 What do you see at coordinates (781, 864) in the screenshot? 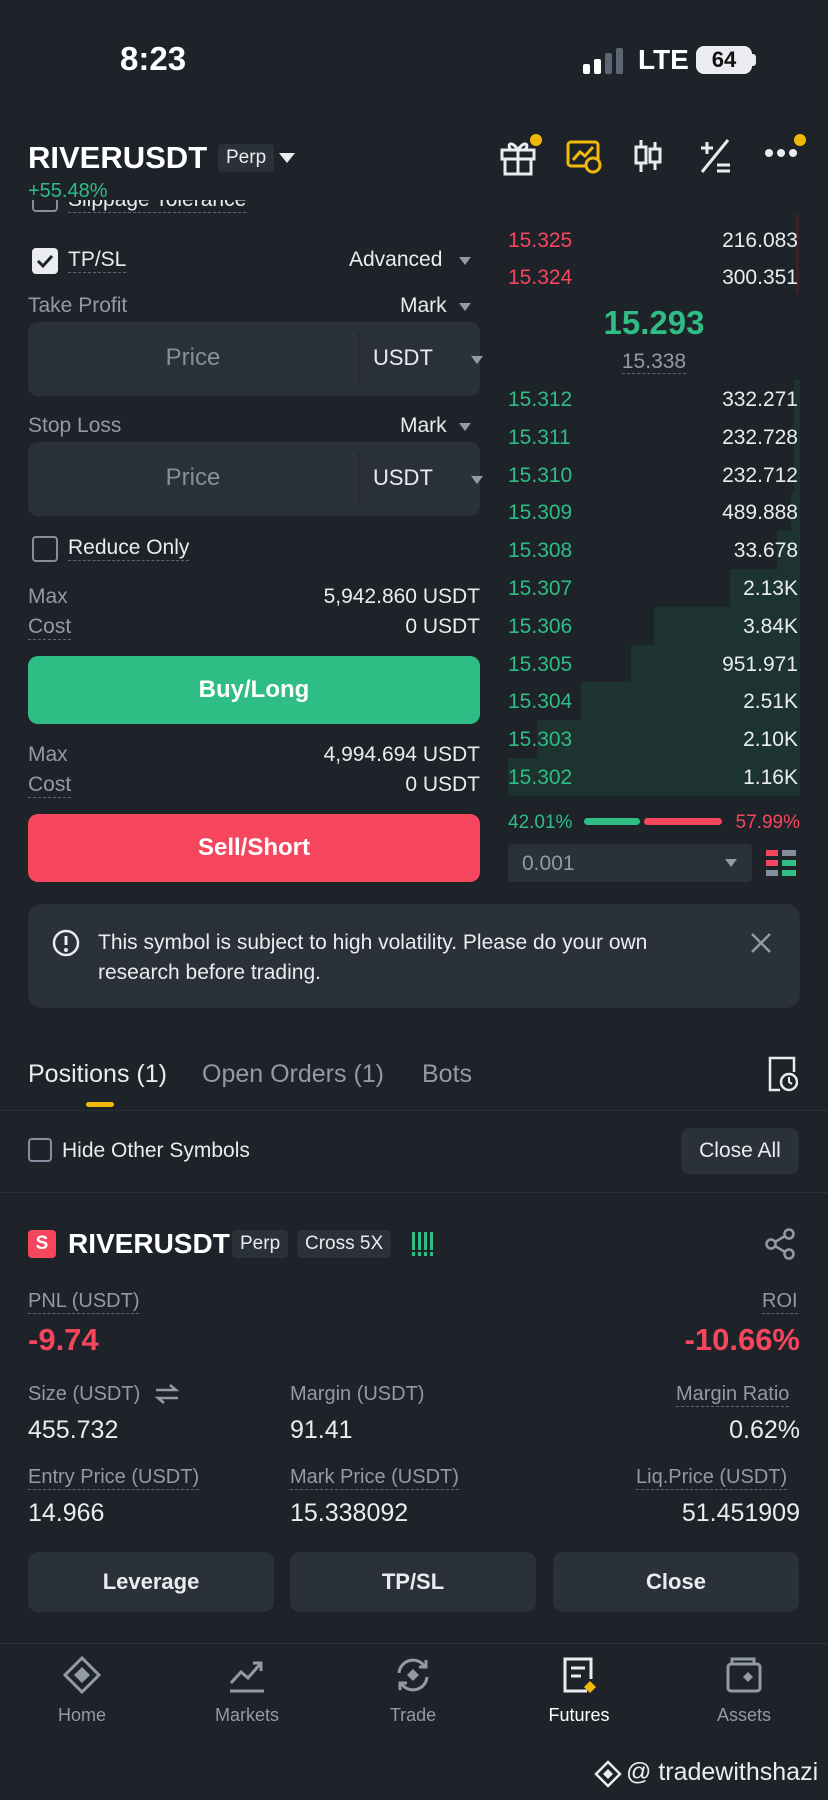
I see `book-layout-icon` at bounding box center [781, 864].